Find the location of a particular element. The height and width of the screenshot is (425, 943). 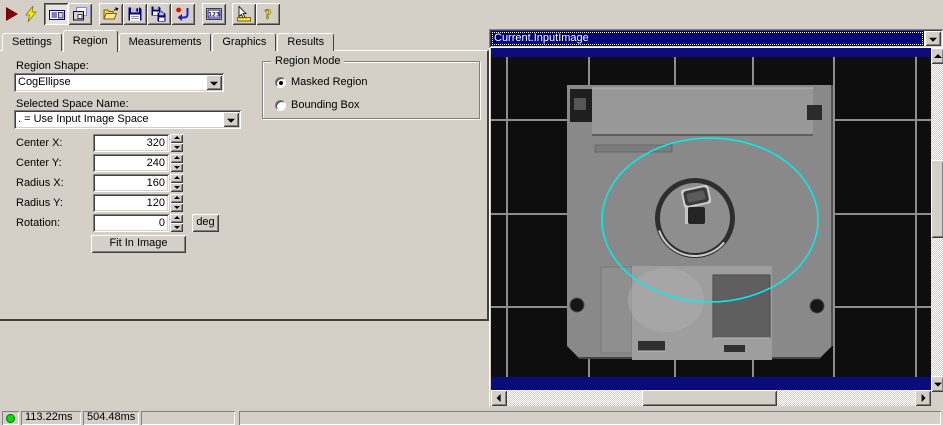

lightning-icon is located at coordinates (31, 14).